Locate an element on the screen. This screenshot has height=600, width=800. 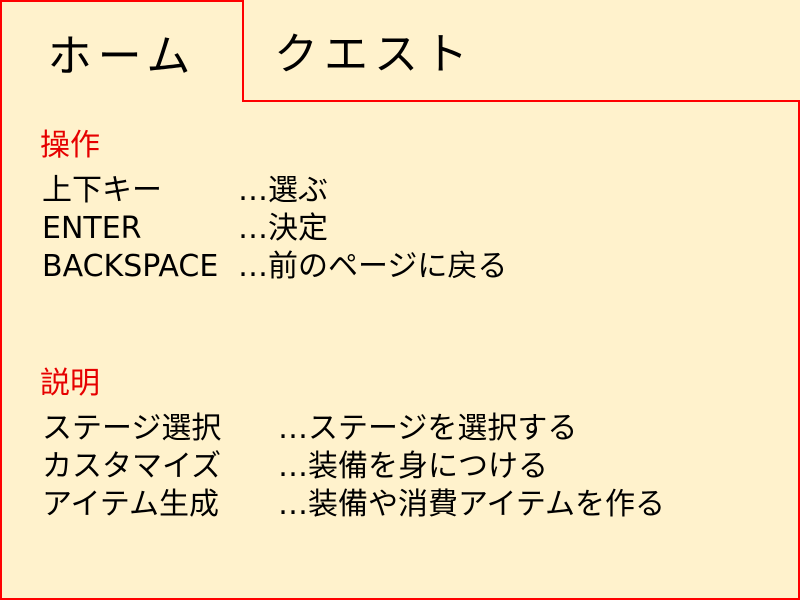
tab-quest-label: クエスト is located at coordinates (374, 54).